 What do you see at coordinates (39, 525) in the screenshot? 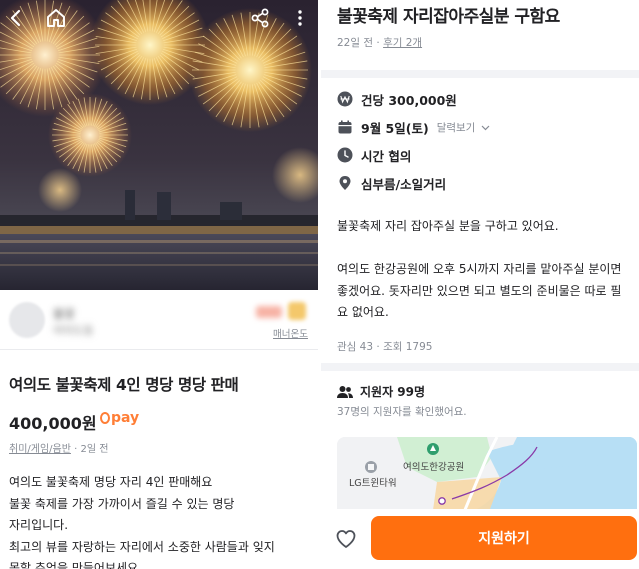
I see `description-line: 자리입니다.` at bounding box center [39, 525].